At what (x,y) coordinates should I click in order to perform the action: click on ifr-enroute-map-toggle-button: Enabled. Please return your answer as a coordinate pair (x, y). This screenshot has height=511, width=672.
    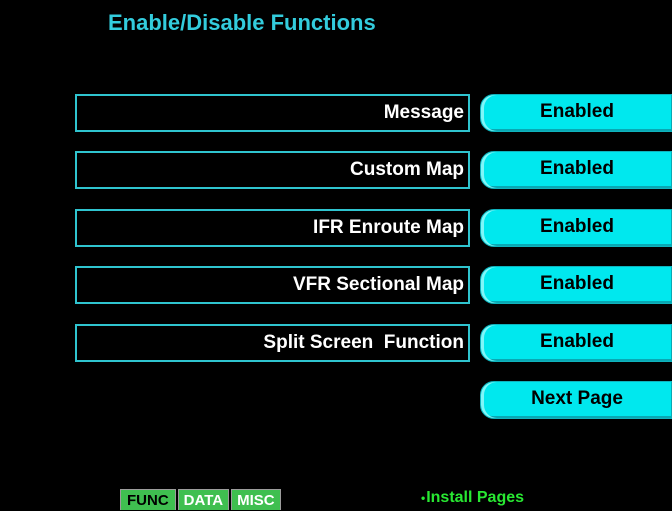
    Looking at the image, I should click on (576, 228).